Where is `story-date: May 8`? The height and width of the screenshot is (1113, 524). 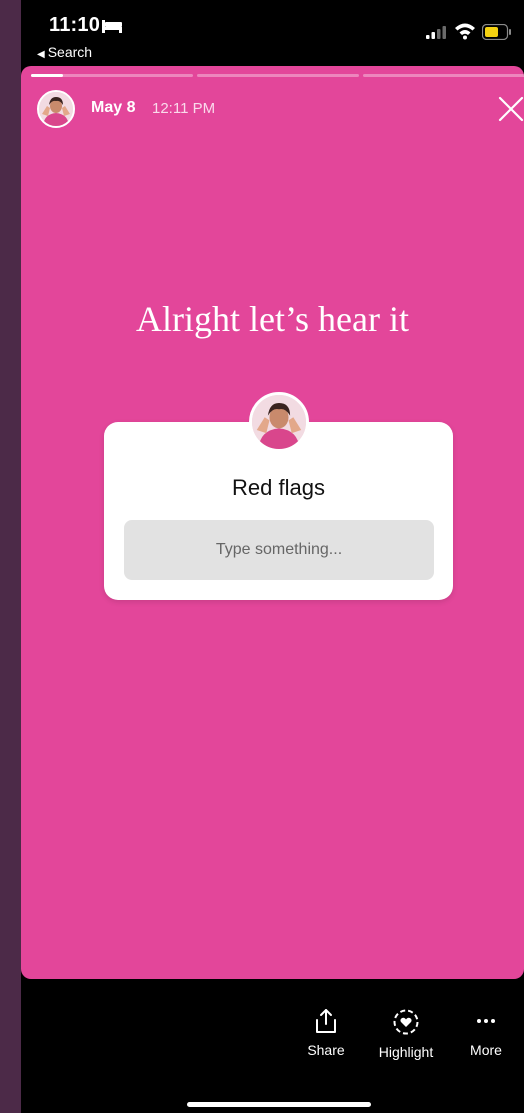 story-date: May 8 is located at coordinates (113, 107).